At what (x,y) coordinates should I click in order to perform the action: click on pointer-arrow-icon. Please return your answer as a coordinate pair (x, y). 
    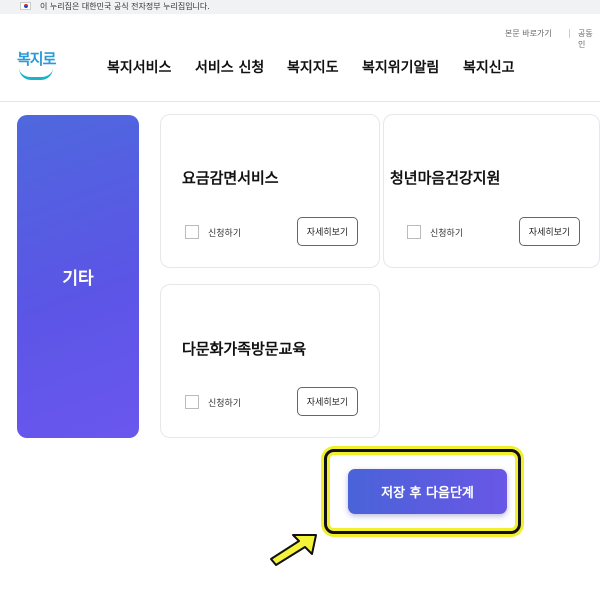
    Looking at the image, I should click on (293, 550).